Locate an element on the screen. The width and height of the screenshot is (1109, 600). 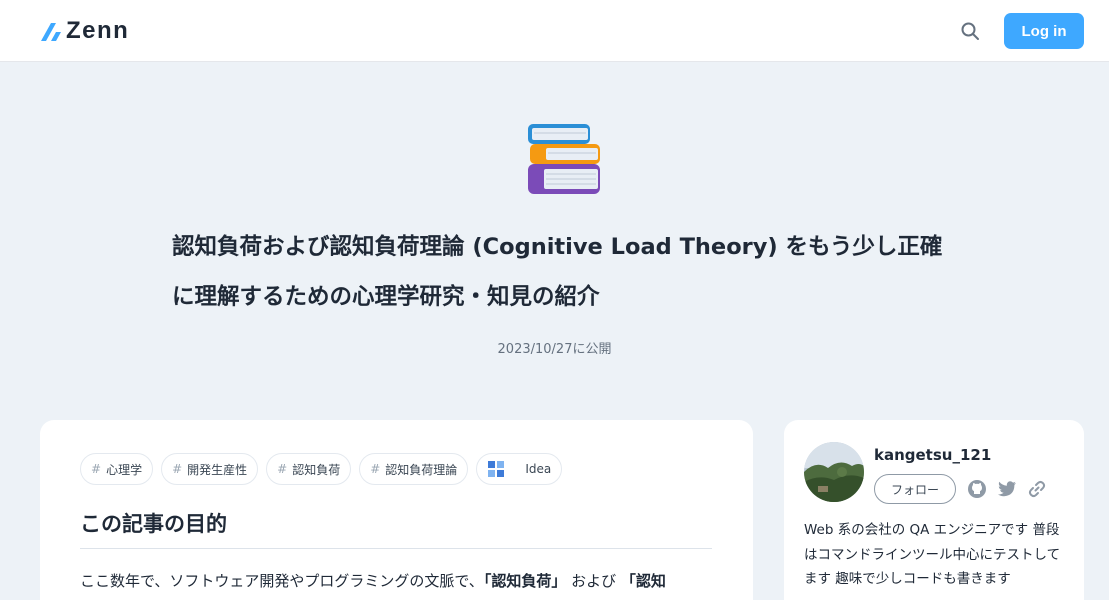
topic-list: # 心理学 # 開発生産性 # 認知負荷 # 認知負荷理論 Idea is located at coordinates (321, 469).